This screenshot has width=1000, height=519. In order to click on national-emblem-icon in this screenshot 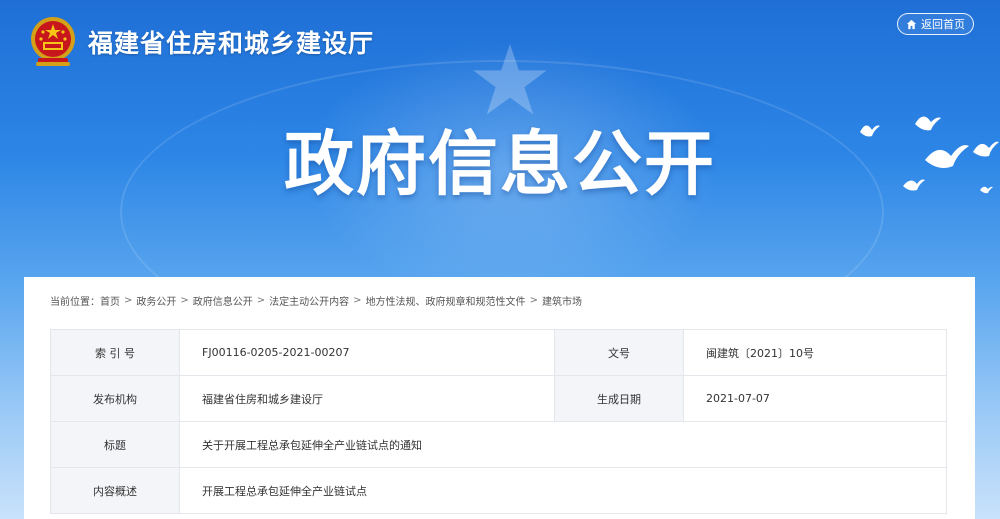, I will do `click(53, 42)`.